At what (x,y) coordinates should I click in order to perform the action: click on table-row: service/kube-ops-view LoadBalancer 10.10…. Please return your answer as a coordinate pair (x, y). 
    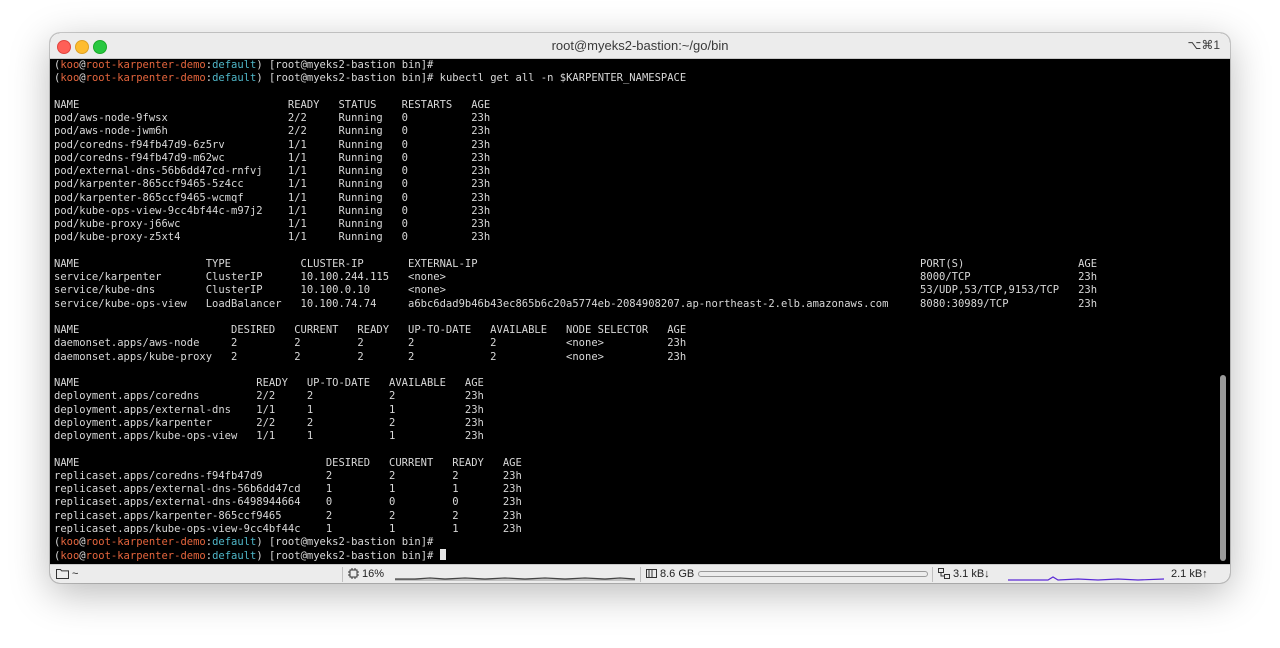
    Looking at the image, I should click on (576, 303).